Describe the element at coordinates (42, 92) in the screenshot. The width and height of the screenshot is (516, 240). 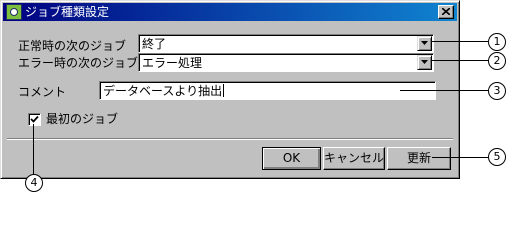
I see `comment-label: コメント` at that location.